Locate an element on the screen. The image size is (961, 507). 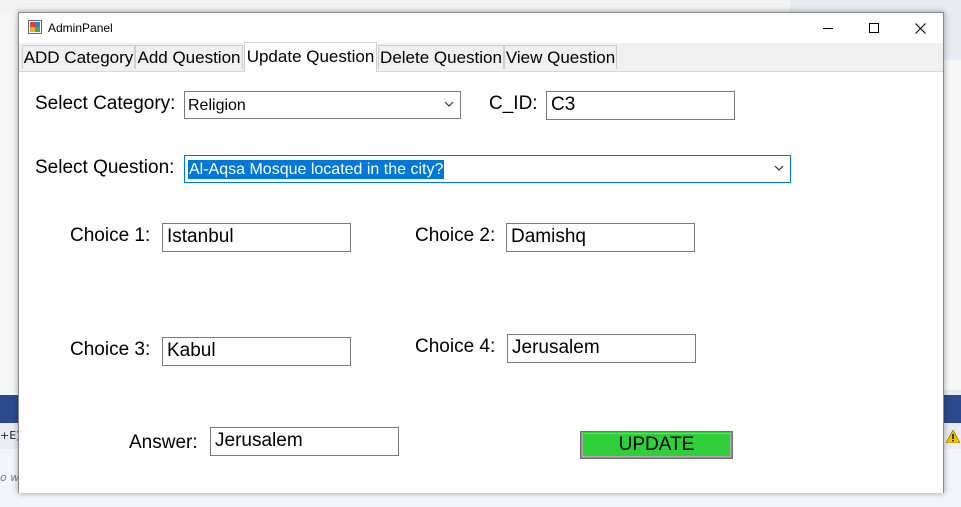
cid-label: C_ID: is located at coordinates (513, 103).